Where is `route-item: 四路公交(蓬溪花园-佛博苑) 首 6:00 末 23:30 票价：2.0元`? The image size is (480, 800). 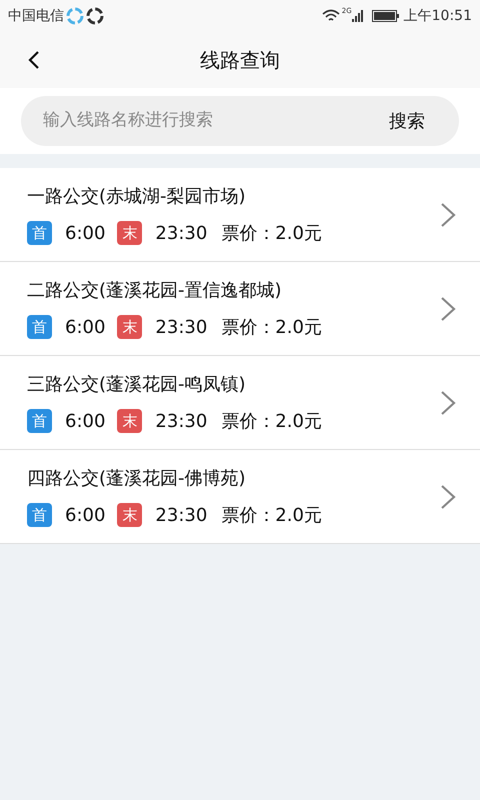 route-item: 四路公交(蓬溪花园-佛博苑) 首 6:00 末 23:30 票价：2.0元 is located at coordinates (240, 497).